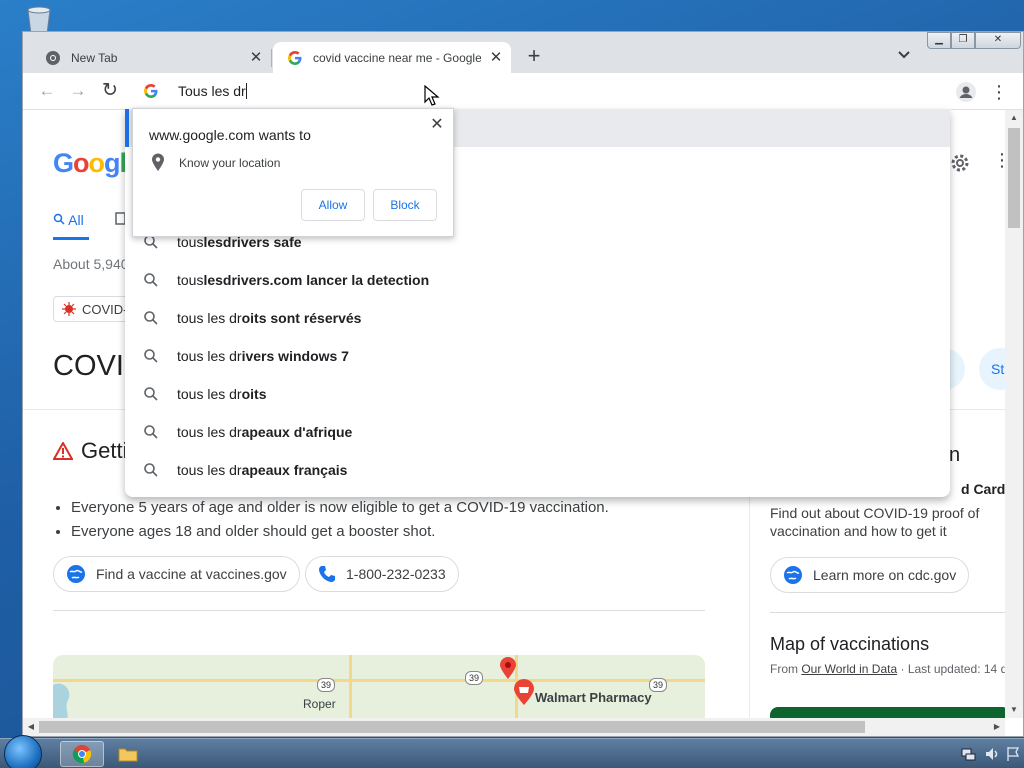 The image size is (1024, 768). Describe the element at coordinates (1014, 414) in the screenshot. I see `vertical-scrollbar: ▲ ▼` at that location.